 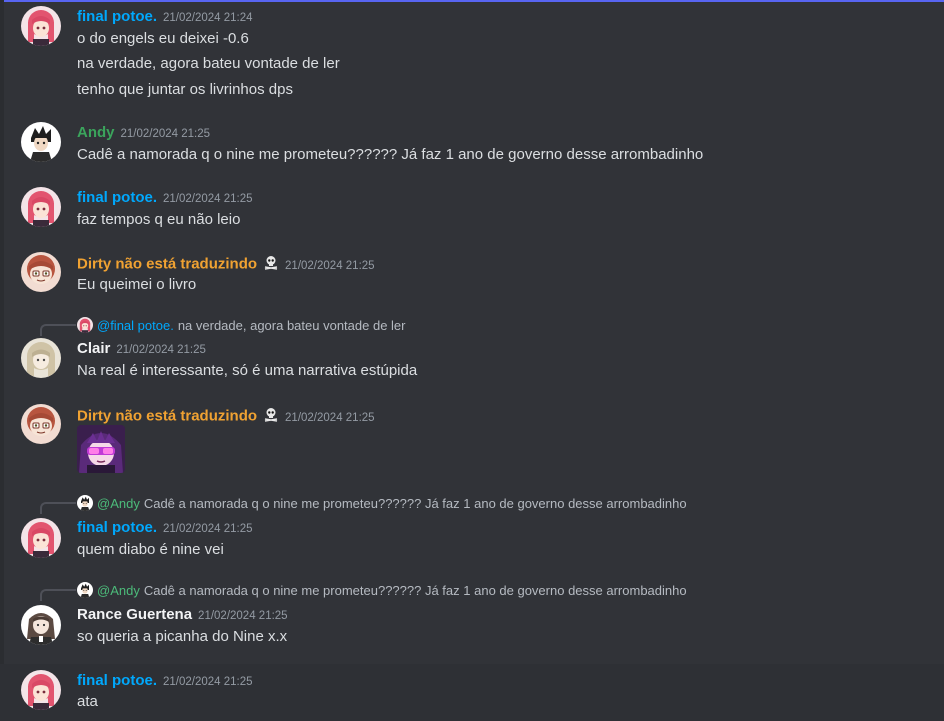 What do you see at coordinates (472, 692) in the screenshot?
I see `message-group: final potoe. 21/02/2024 21:25 ata` at bounding box center [472, 692].